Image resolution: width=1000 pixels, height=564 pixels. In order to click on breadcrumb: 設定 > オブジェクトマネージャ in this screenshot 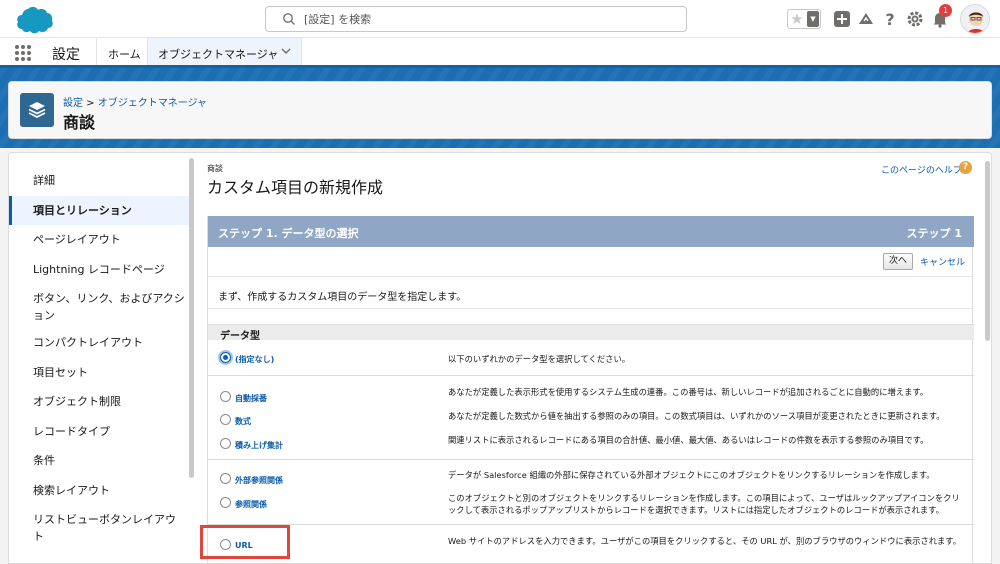, I will do `click(135, 101)`.